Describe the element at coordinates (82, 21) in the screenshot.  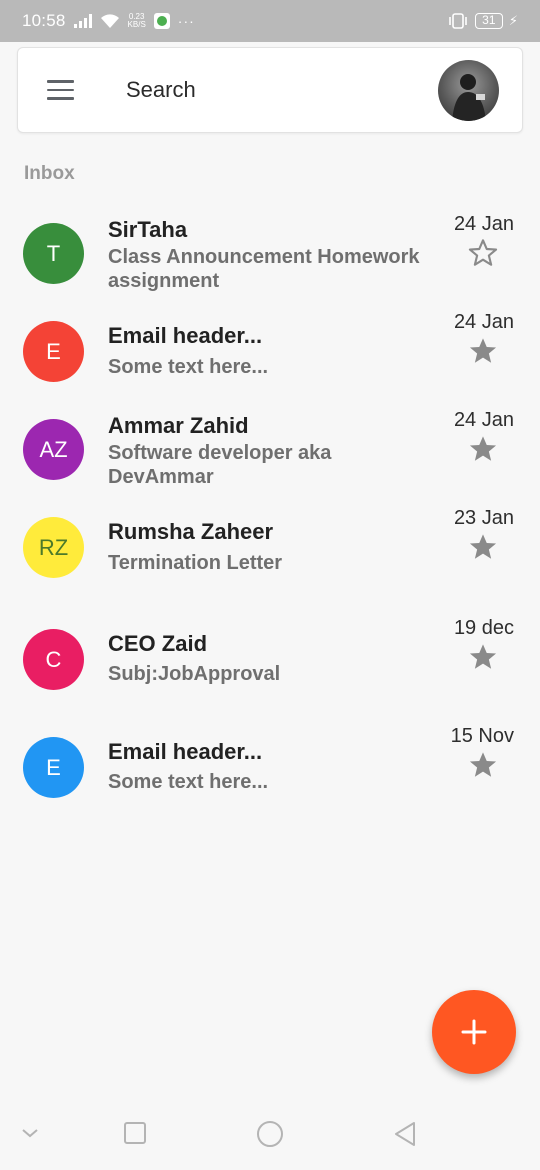
I see `signal-icon` at that location.